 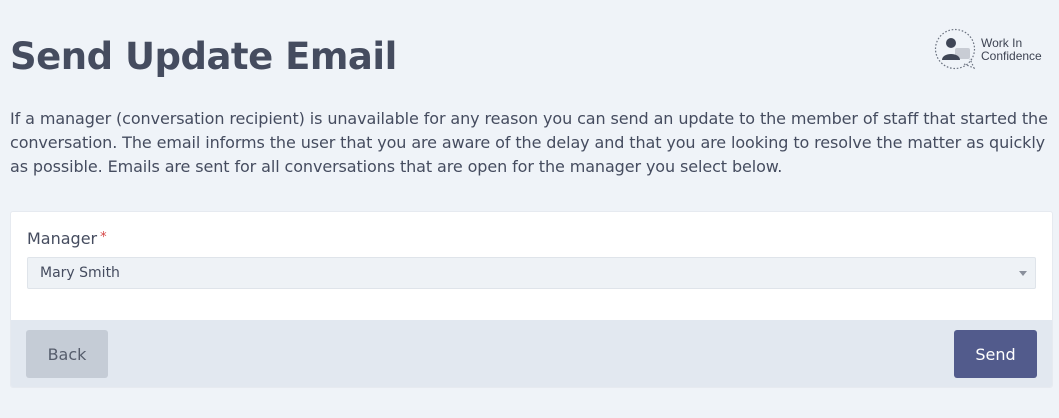 I want to click on logo-text: Work In Confidence, so click(x=1011, y=50).